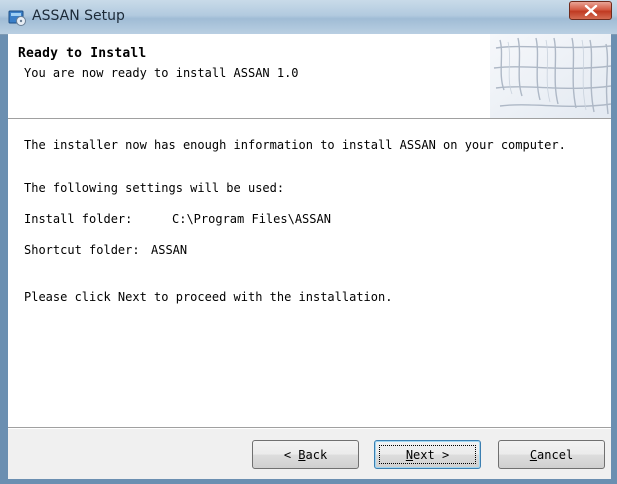 The width and height of the screenshot is (617, 484). I want to click on window-title: ASSAN Setup, so click(78, 16).